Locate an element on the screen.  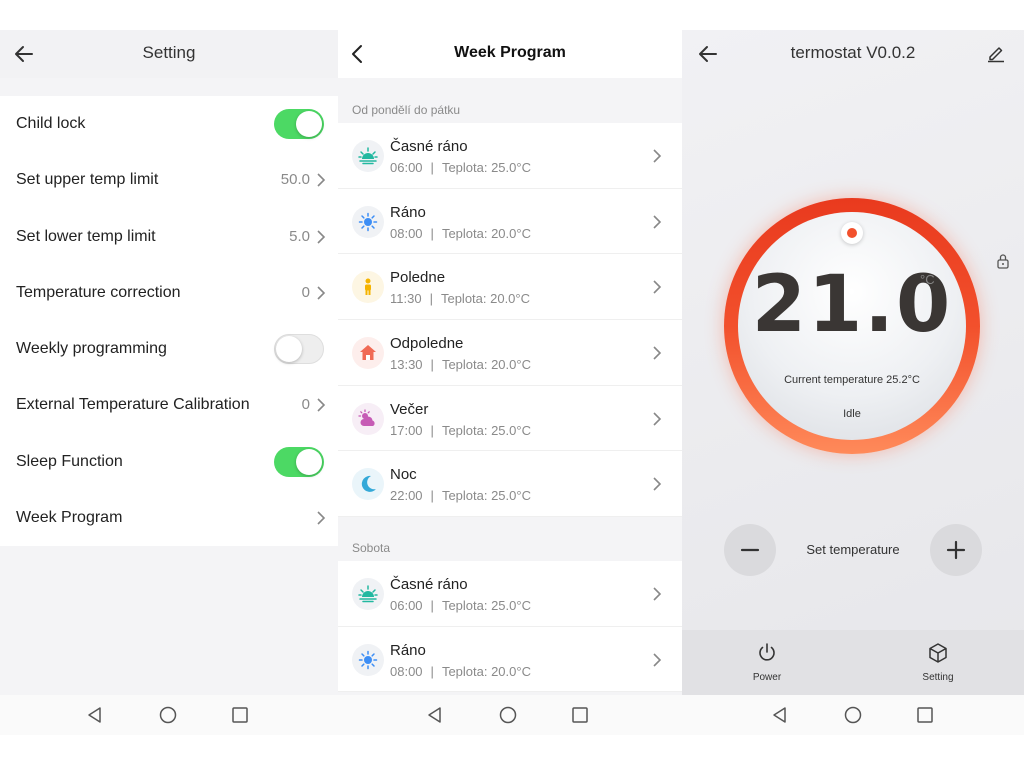
set-temperature-label: Set temperature is located at coordinates (853, 549).